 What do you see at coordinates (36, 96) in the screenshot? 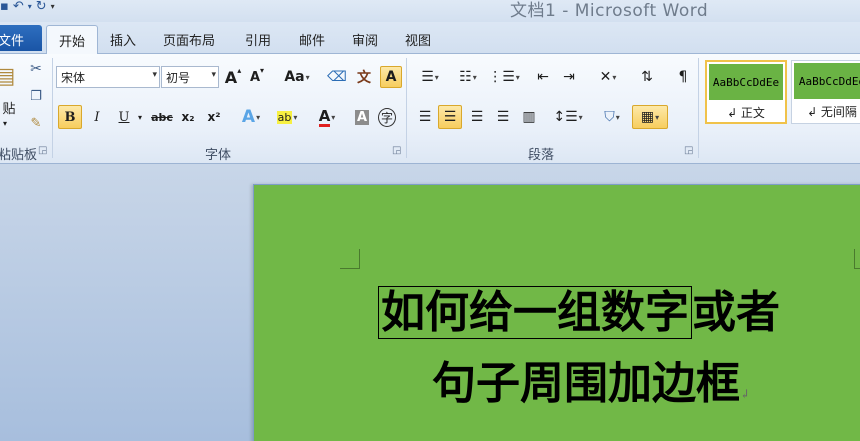
I see `copy-icon: ❐` at bounding box center [36, 96].